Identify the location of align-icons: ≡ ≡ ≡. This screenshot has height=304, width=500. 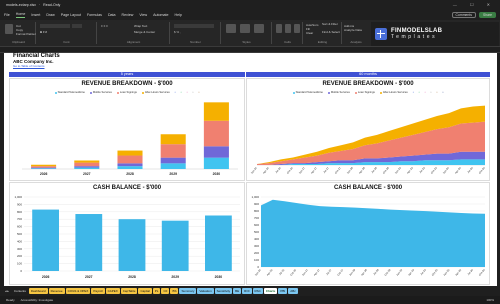
(104, 26).